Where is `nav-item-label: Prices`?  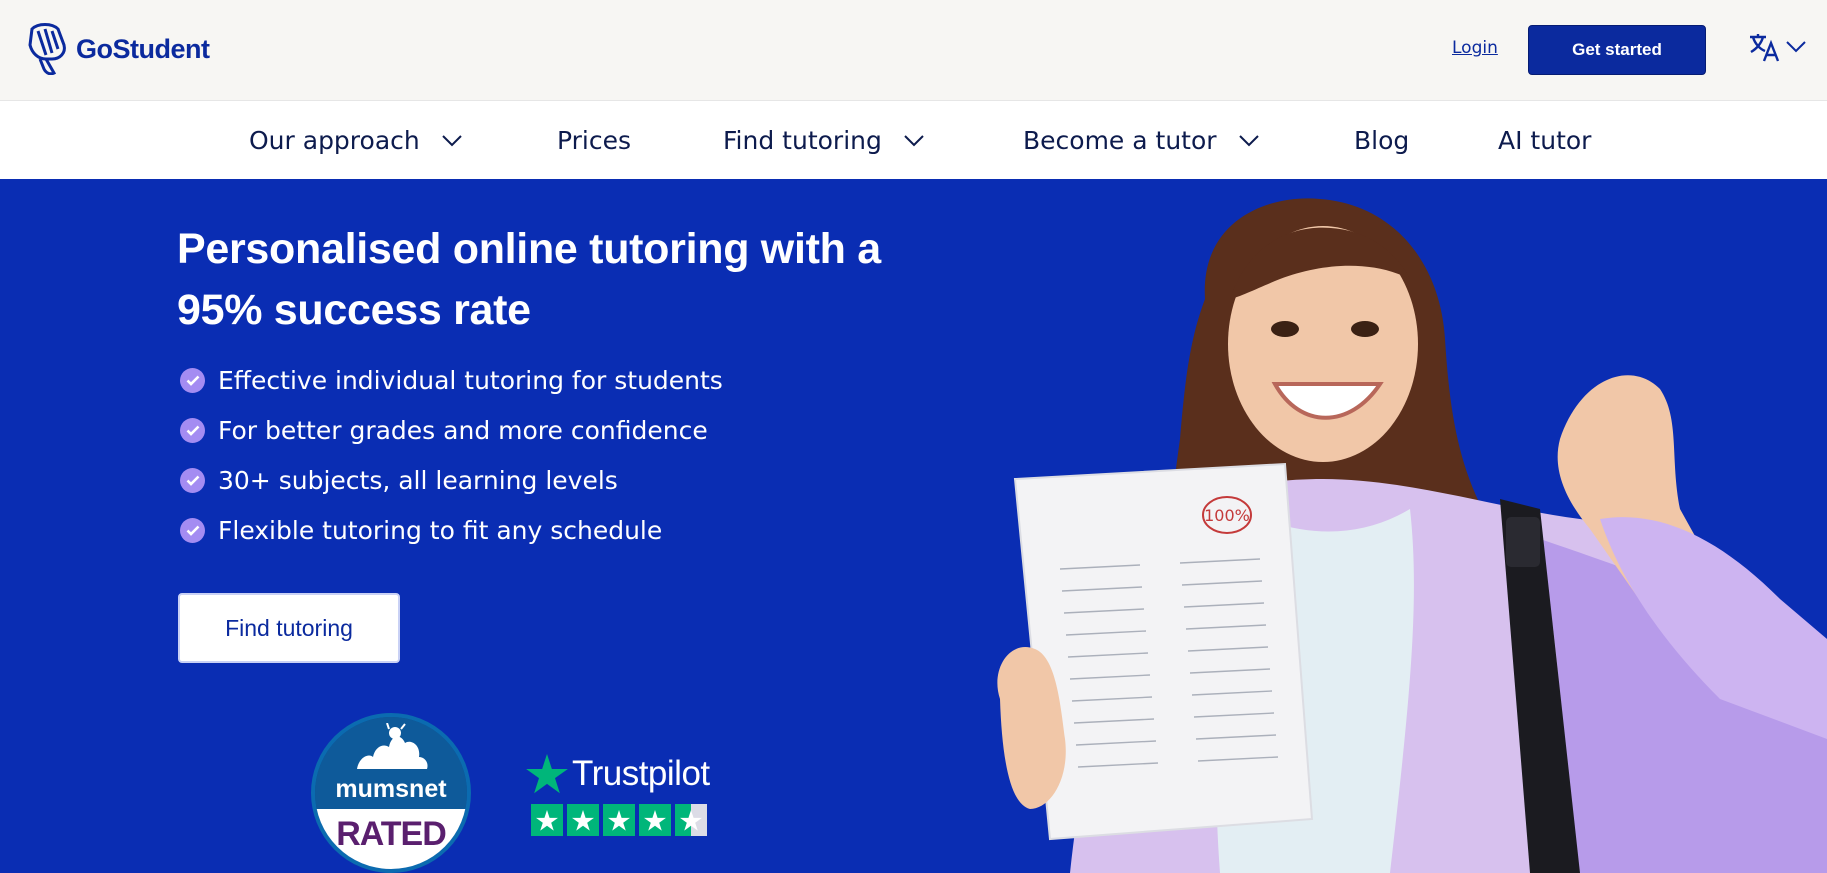
nav-item-label: Prices is located at coordinates (594, 140).